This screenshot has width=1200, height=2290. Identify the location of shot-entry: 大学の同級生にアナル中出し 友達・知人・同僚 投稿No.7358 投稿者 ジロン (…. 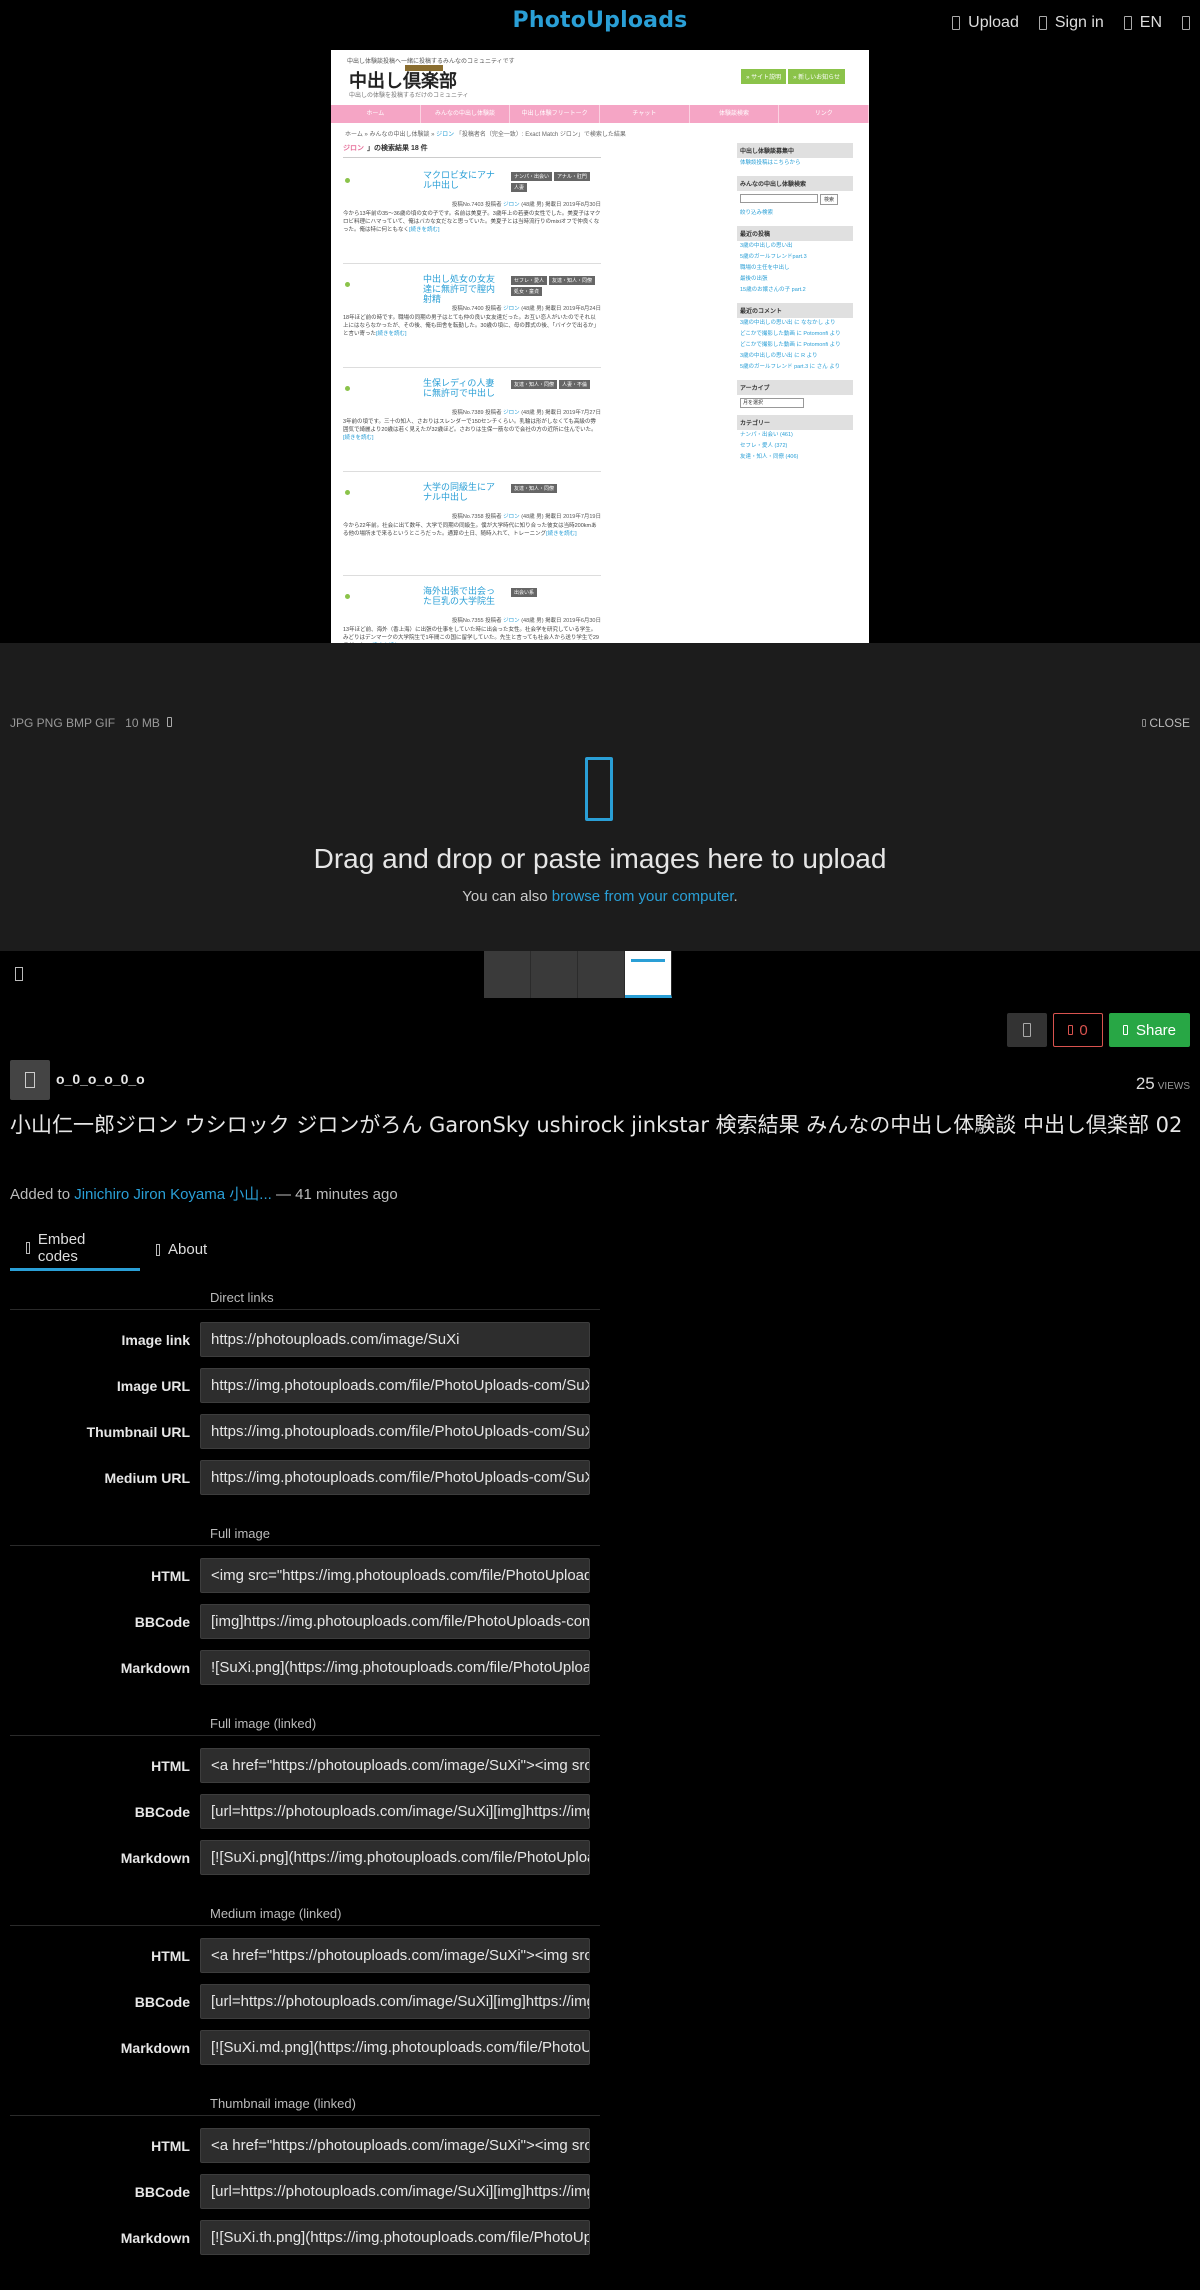
(472, 527).